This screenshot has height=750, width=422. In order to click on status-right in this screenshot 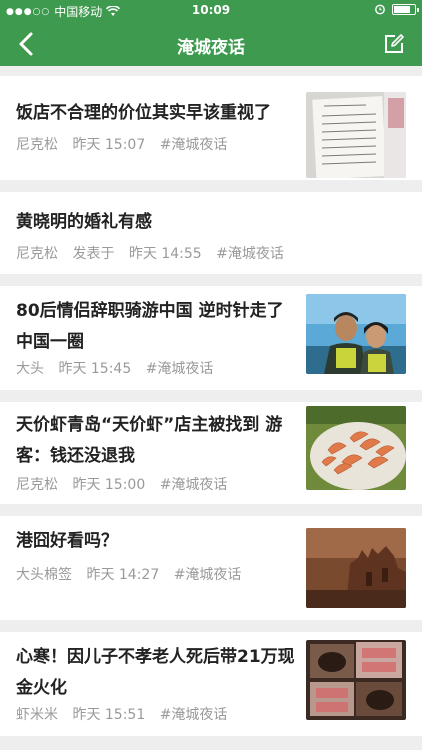, I will do `click(396, 9)`.